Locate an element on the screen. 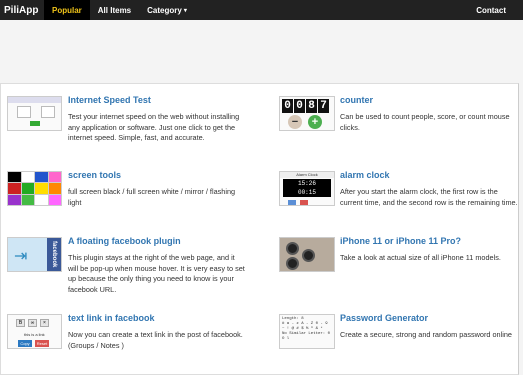 Image resolution: width=523 pixels, height=375 pixels. bold-icon: B is located at coordinates (20, 323).